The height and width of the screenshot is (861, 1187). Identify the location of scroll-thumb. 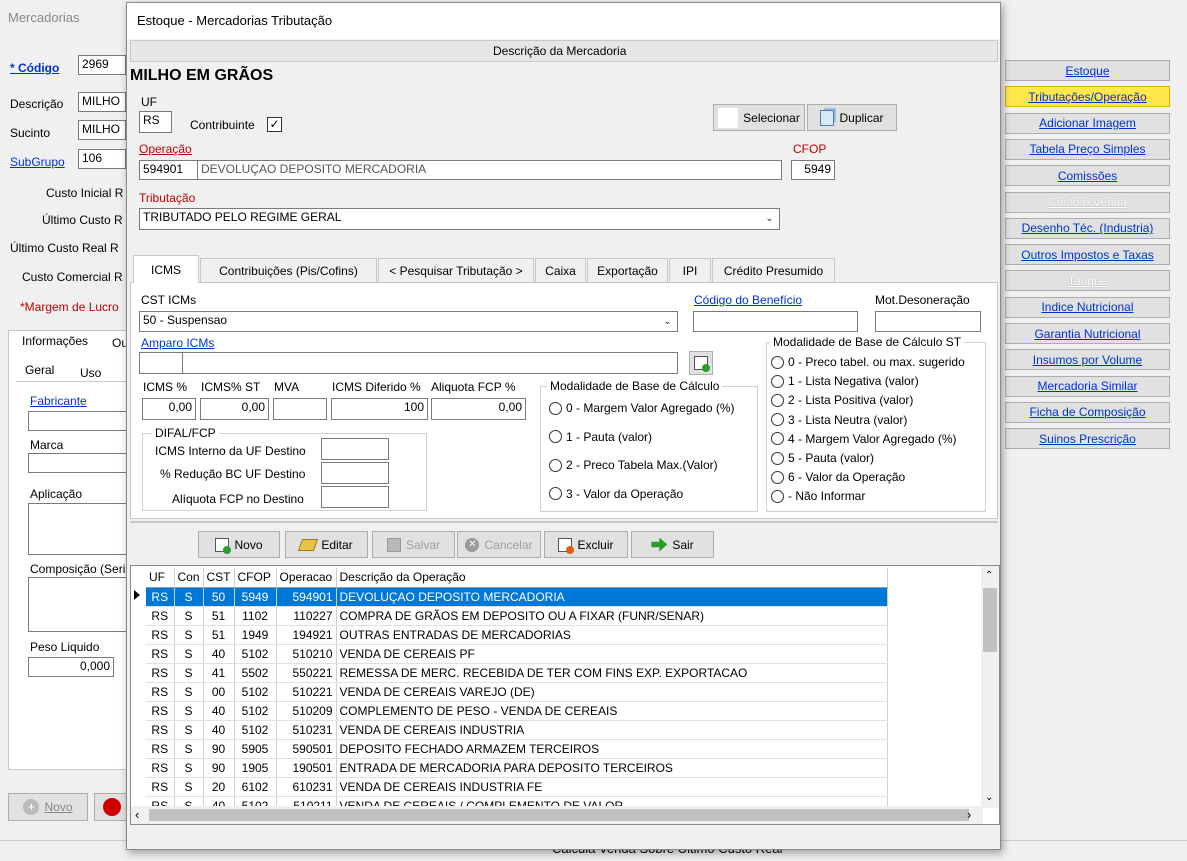
(990, 620).